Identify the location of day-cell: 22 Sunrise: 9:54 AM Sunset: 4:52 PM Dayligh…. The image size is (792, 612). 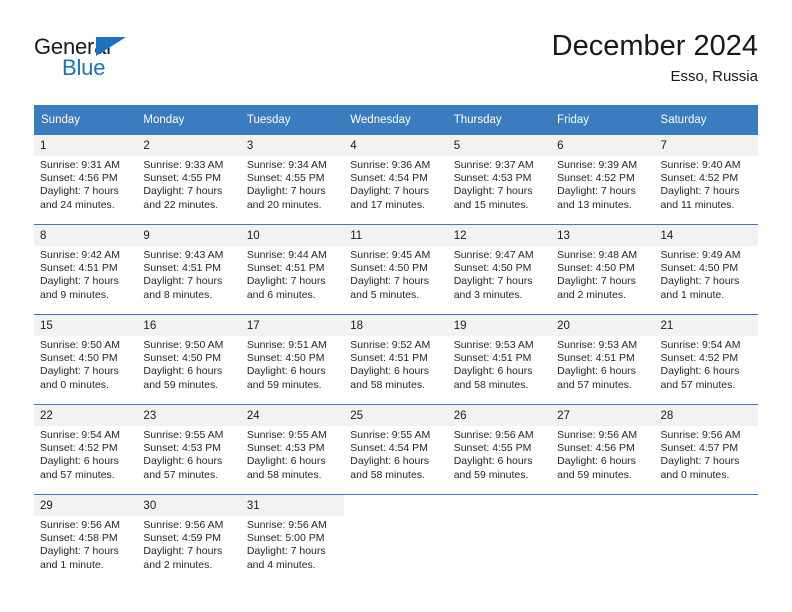
(86, 449).